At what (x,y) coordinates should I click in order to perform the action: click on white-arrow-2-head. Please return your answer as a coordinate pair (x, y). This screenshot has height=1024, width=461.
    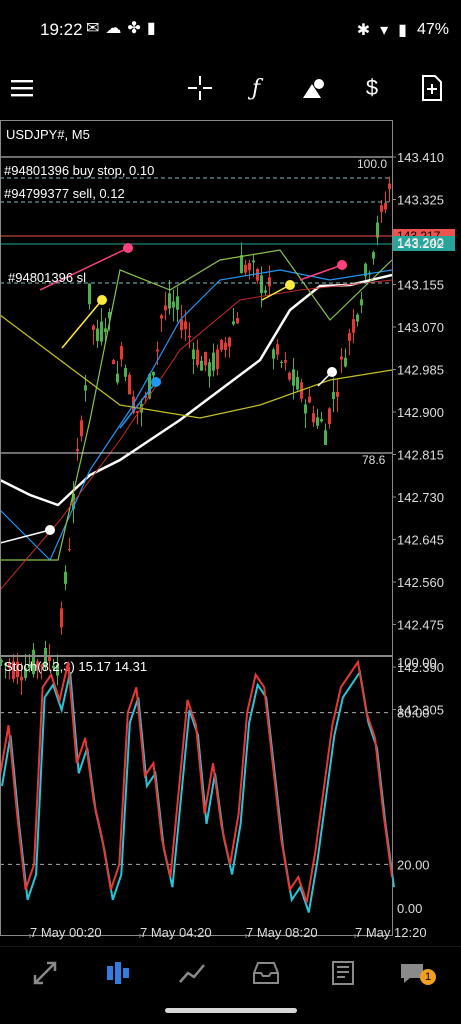
    Looking at the image, I should click on (332, 372).